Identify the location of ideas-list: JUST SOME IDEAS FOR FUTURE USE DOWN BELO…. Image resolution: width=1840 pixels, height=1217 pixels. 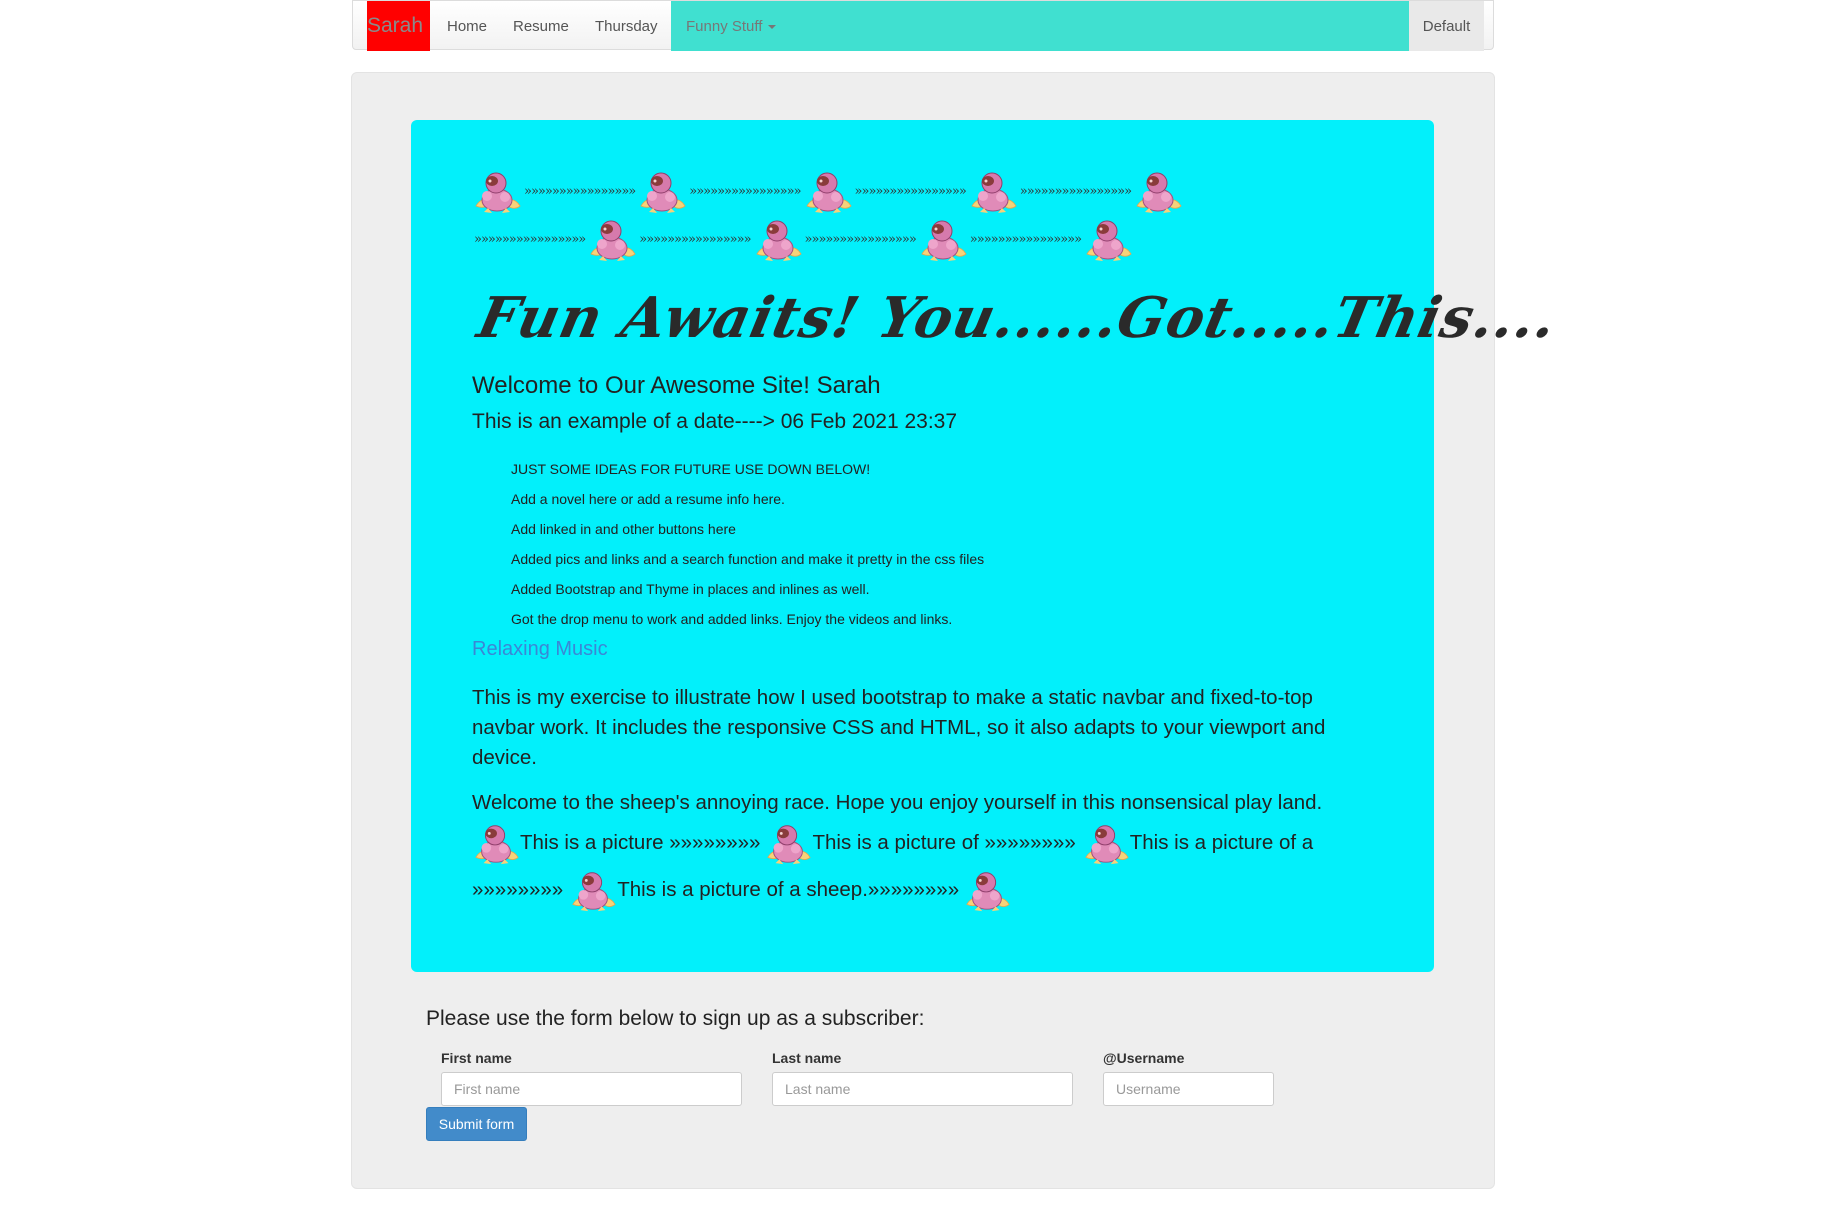
(747, 544).